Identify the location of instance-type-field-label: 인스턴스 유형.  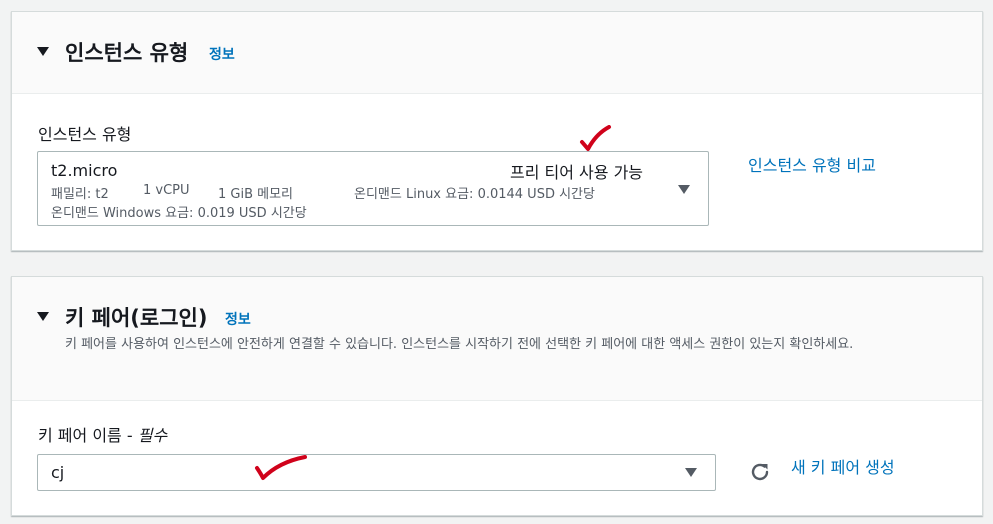
(85, 134).